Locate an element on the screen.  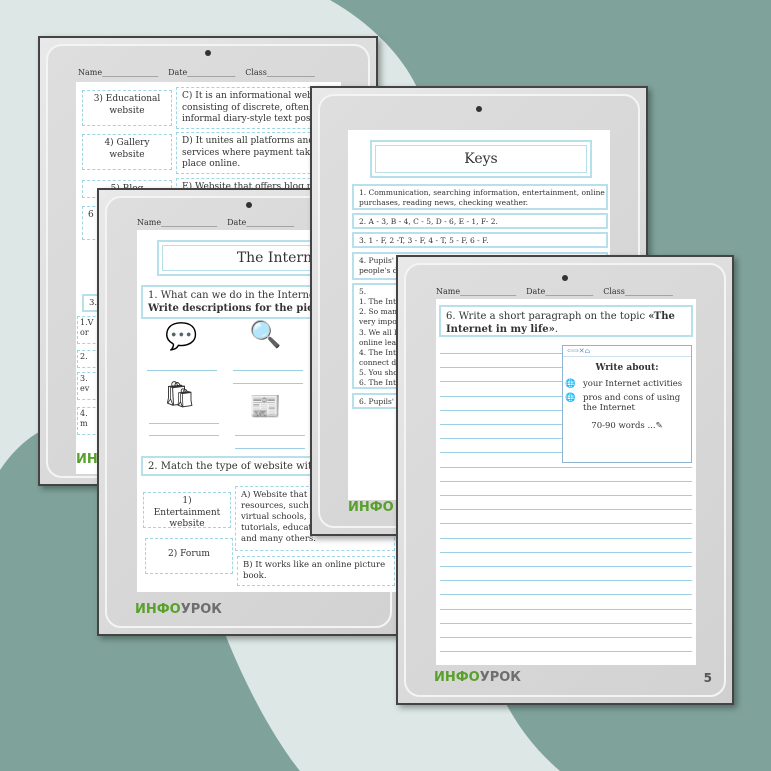
online-shopping-icon: 🛍 is located at coordinates (180, 395).